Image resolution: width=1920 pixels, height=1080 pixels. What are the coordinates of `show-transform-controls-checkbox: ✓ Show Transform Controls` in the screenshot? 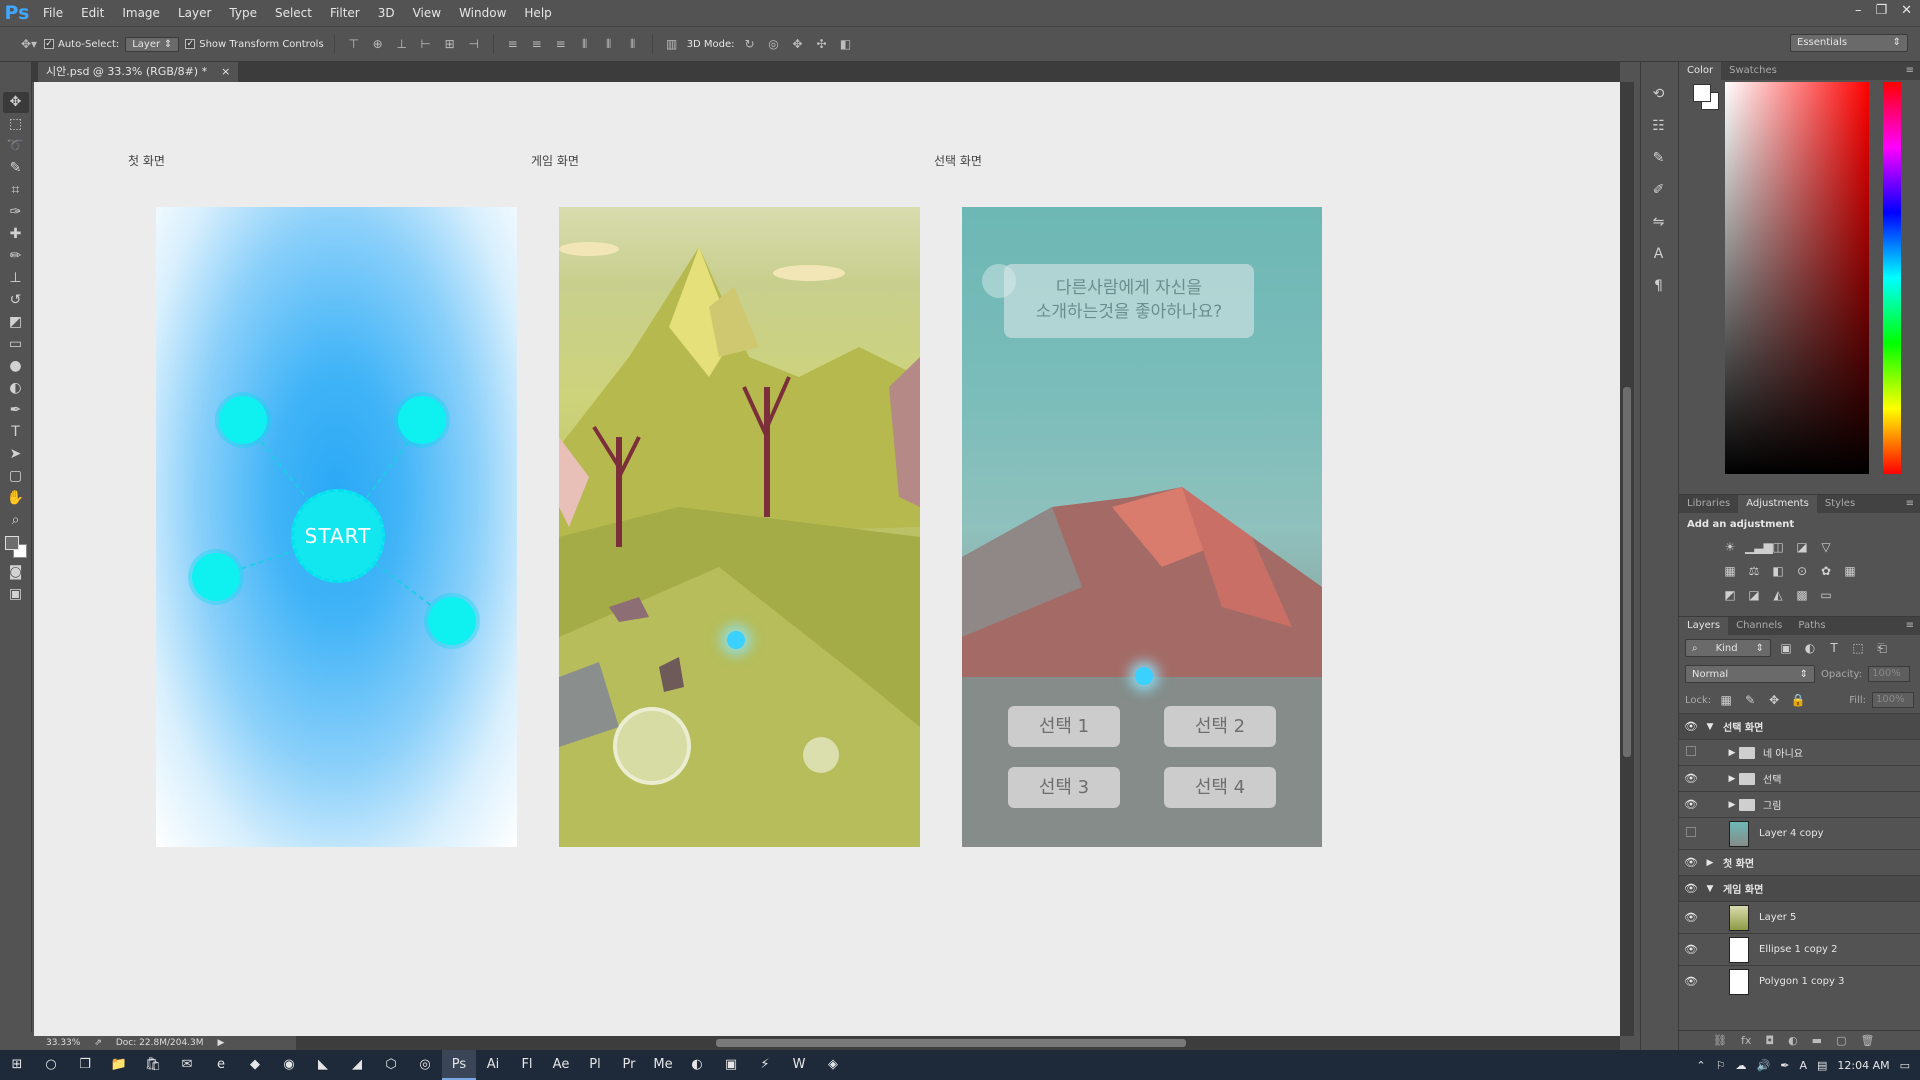 It's located at (254, 44).